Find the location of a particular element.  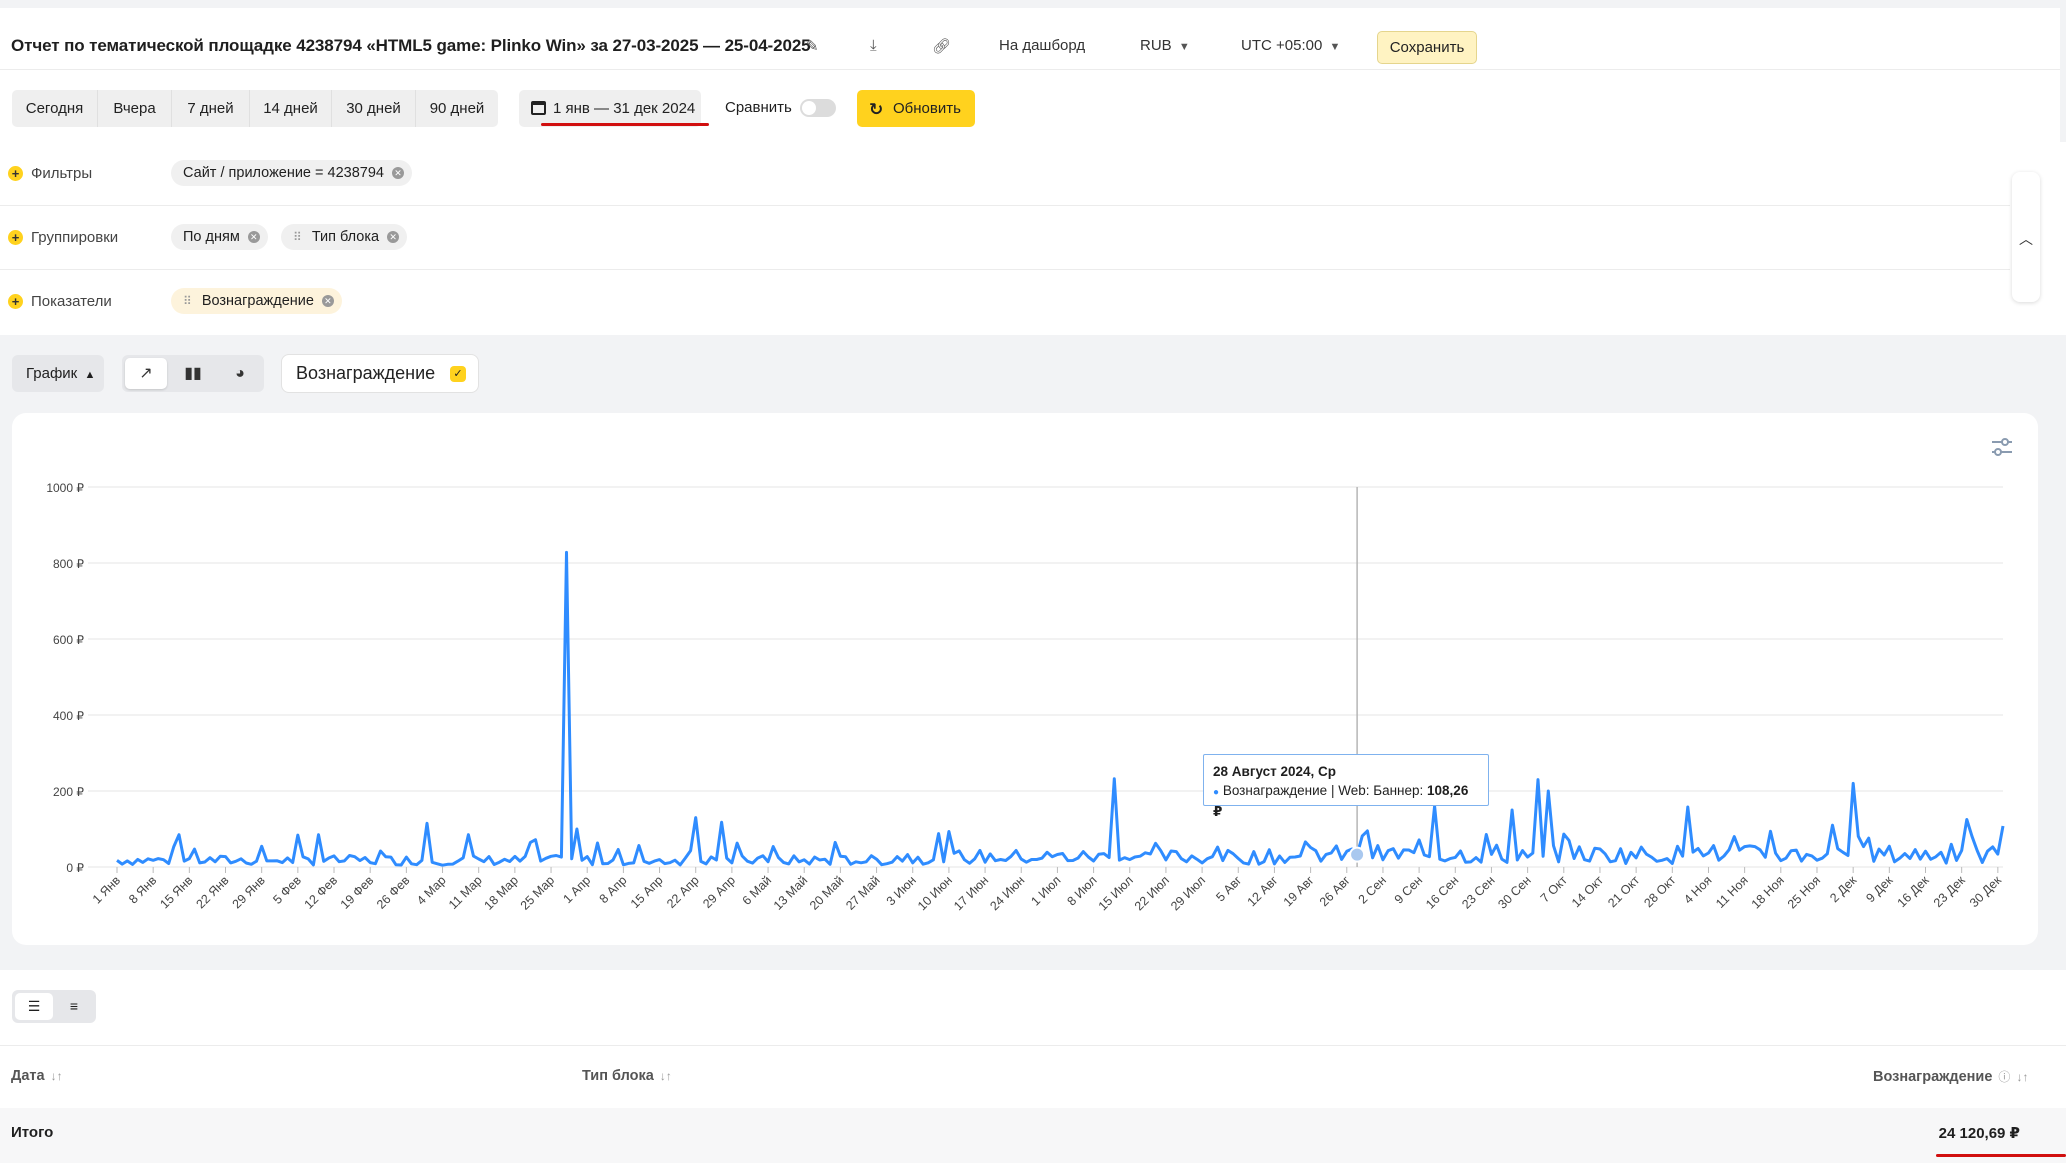

column-header-label: Дата is located at coordinates (28, 1076).